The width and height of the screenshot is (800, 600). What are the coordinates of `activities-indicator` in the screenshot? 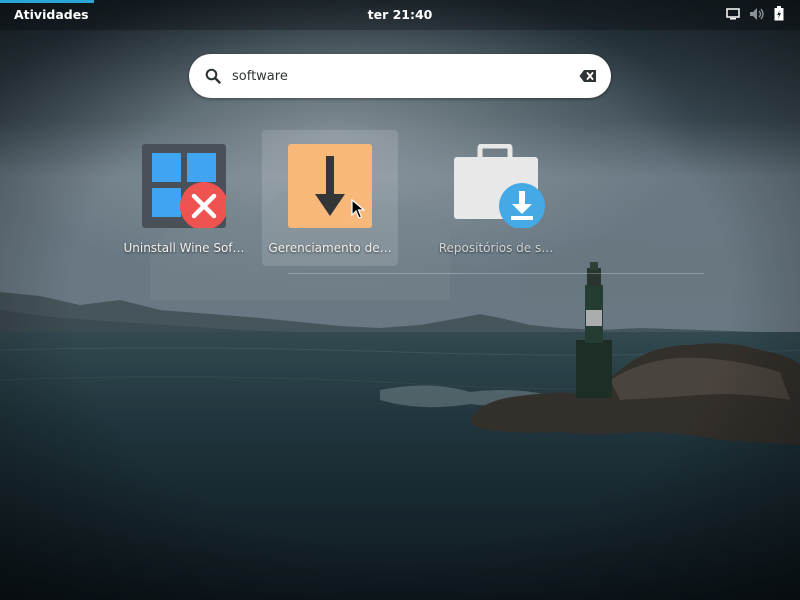 It's located at (47, 1).